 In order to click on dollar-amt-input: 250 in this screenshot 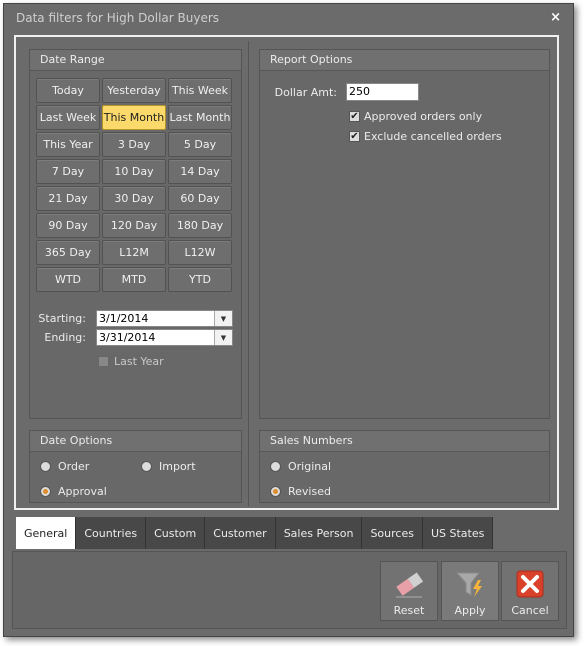, I will do `click(382, 92)`.